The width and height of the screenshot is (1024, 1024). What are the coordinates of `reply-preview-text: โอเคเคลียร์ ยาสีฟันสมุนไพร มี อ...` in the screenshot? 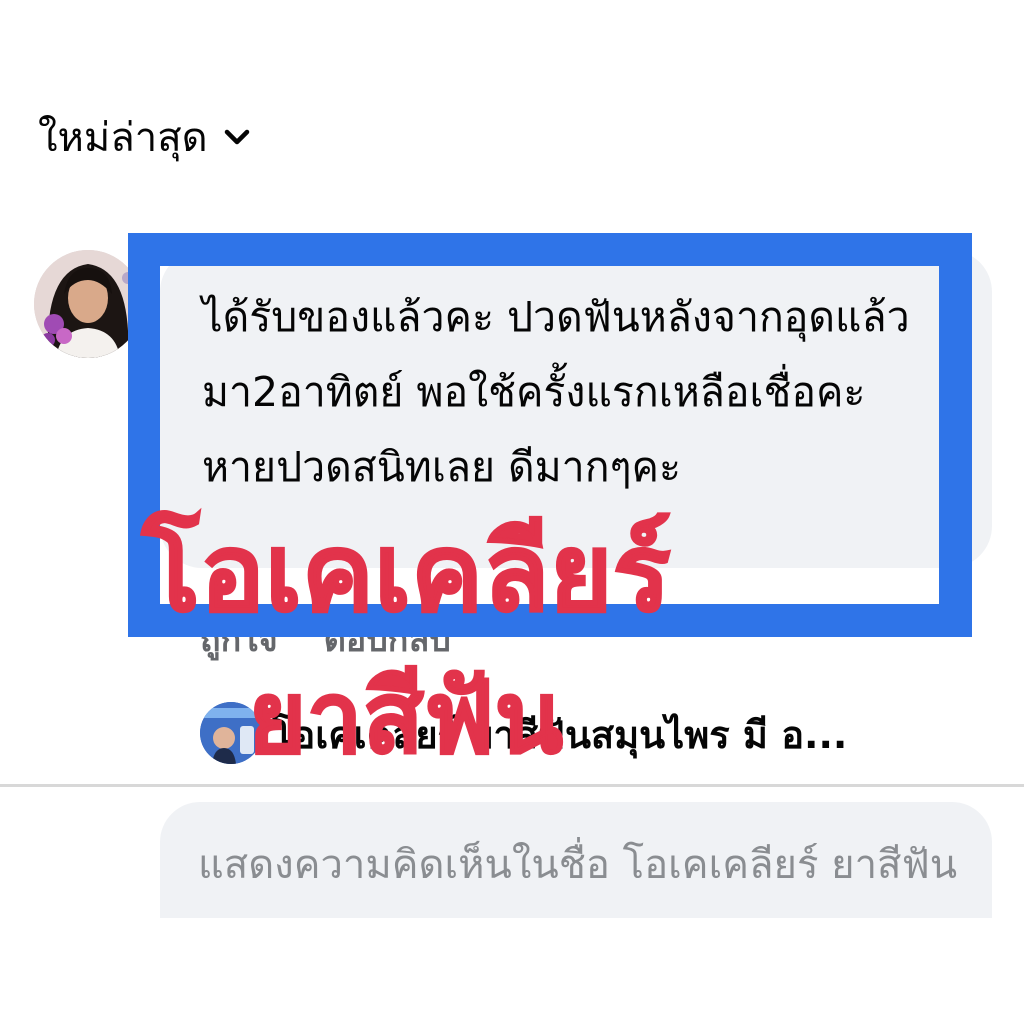 It's located at (559, 736).